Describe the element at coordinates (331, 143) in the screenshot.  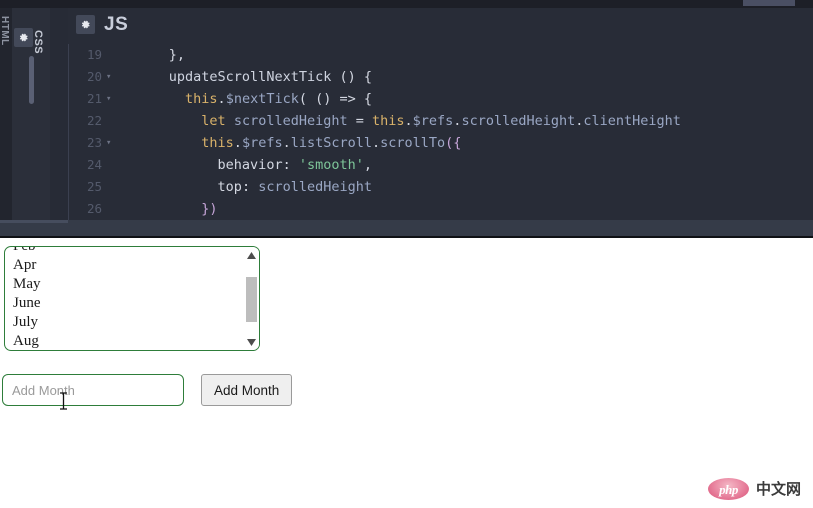
I see `code-token: listScroll` at that location.